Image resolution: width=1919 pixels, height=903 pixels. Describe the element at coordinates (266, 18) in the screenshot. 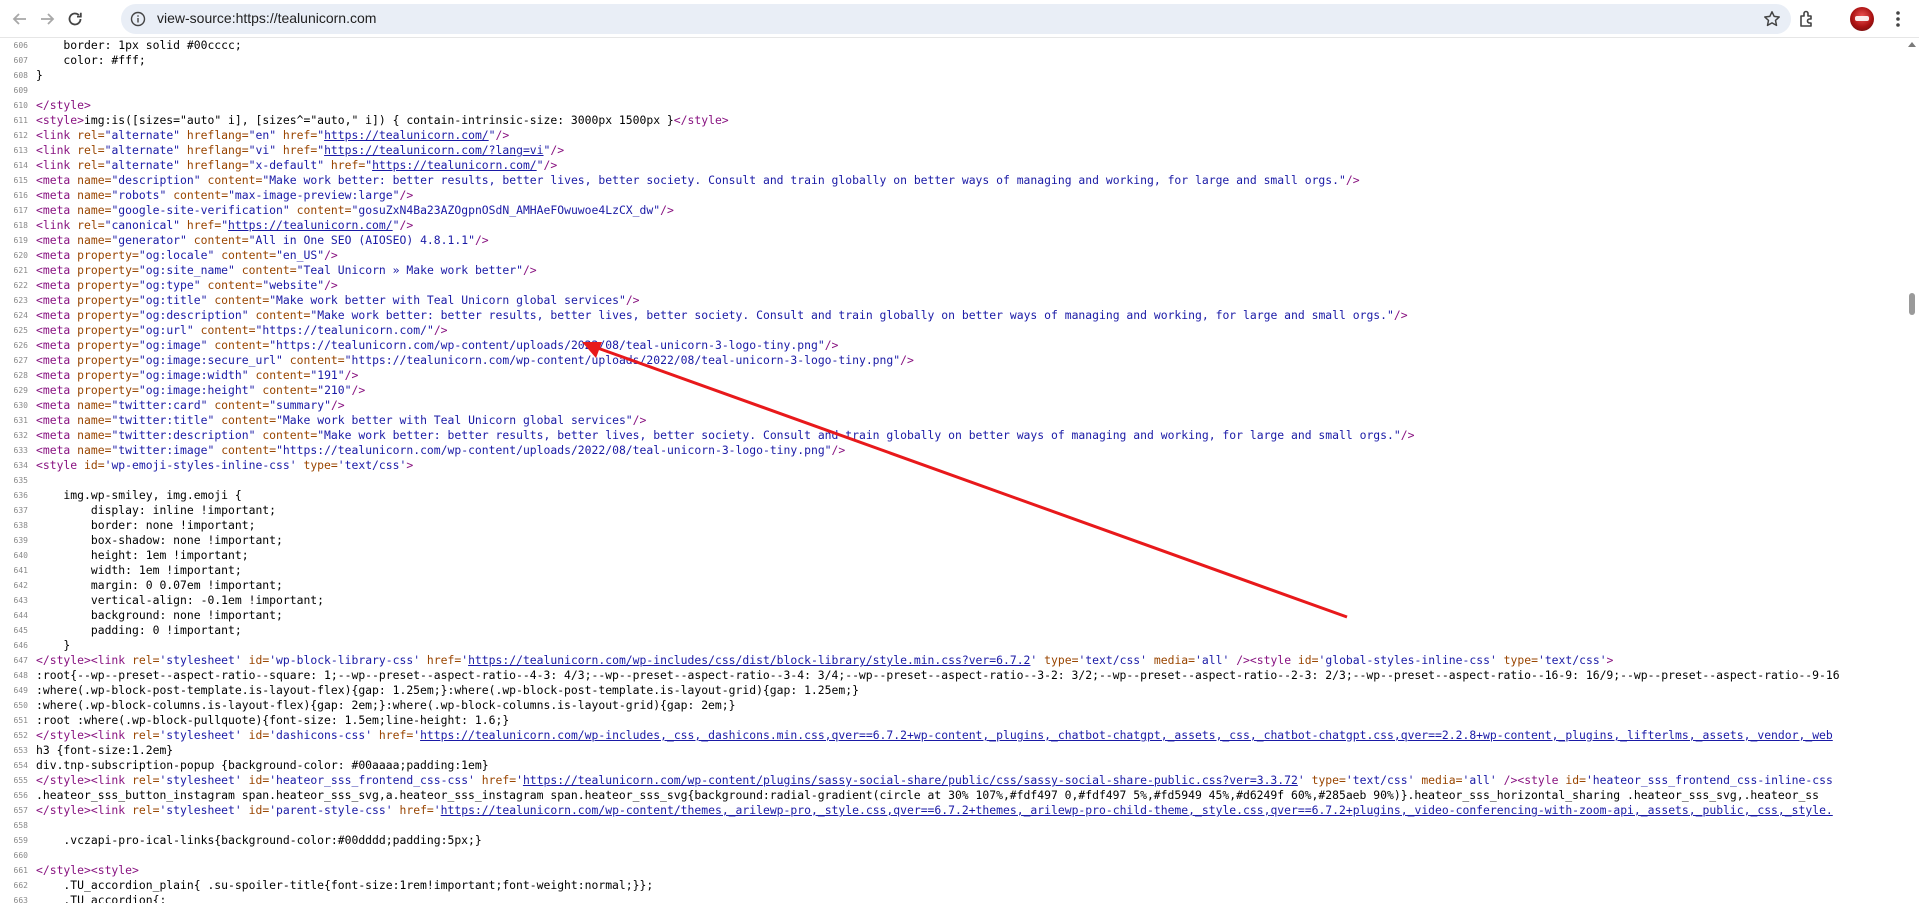

I see `url-text: view-source:https://tealunicorn.com` at that location.